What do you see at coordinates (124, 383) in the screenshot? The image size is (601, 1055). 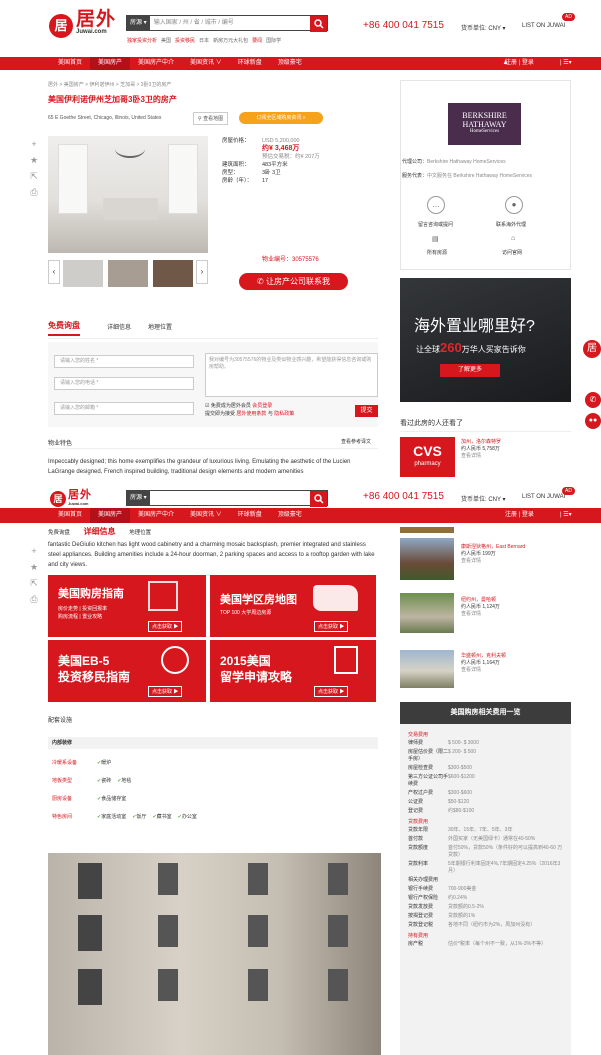 I see `phone-input: 请输入您的电话 *` at bounding box center [124, 383].